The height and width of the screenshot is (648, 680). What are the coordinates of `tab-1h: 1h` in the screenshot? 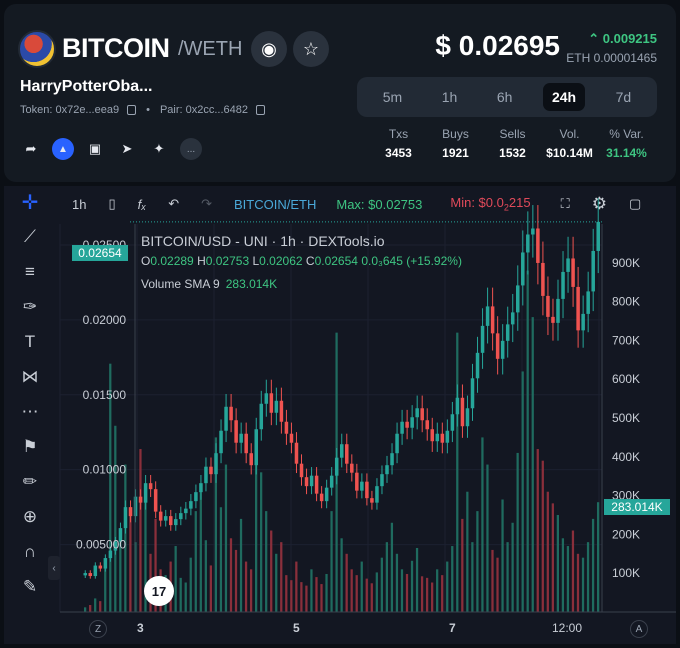 It's located at (450, 97).